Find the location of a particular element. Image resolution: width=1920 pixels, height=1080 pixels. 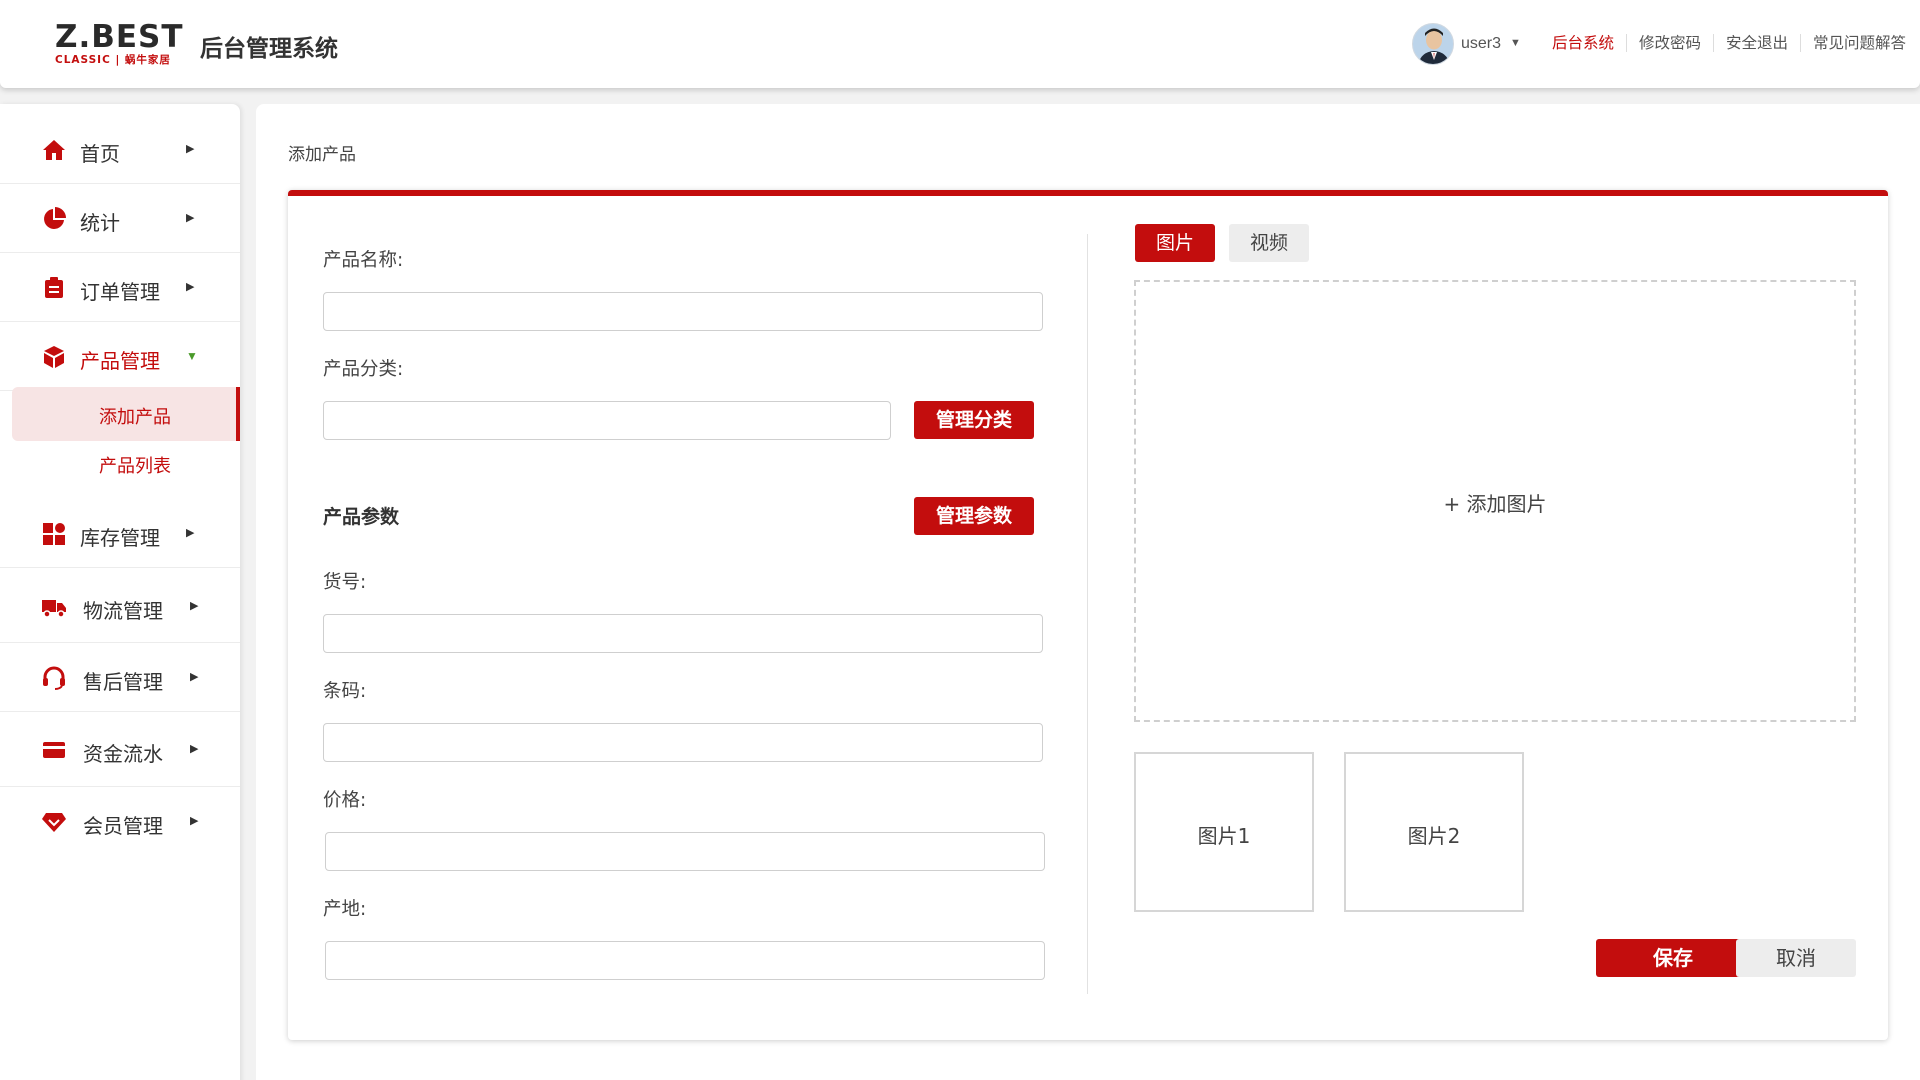

sidebar-subitem-add-product: 添加产品 is located at coordinates (126, 414).